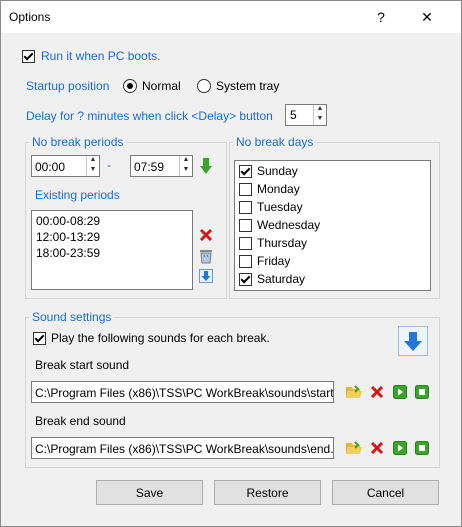 This screenshot has height=527, width=462. Describe the element at coordinates (282, 243) in the screenshot. I see `day-label: Thursday` at that location.